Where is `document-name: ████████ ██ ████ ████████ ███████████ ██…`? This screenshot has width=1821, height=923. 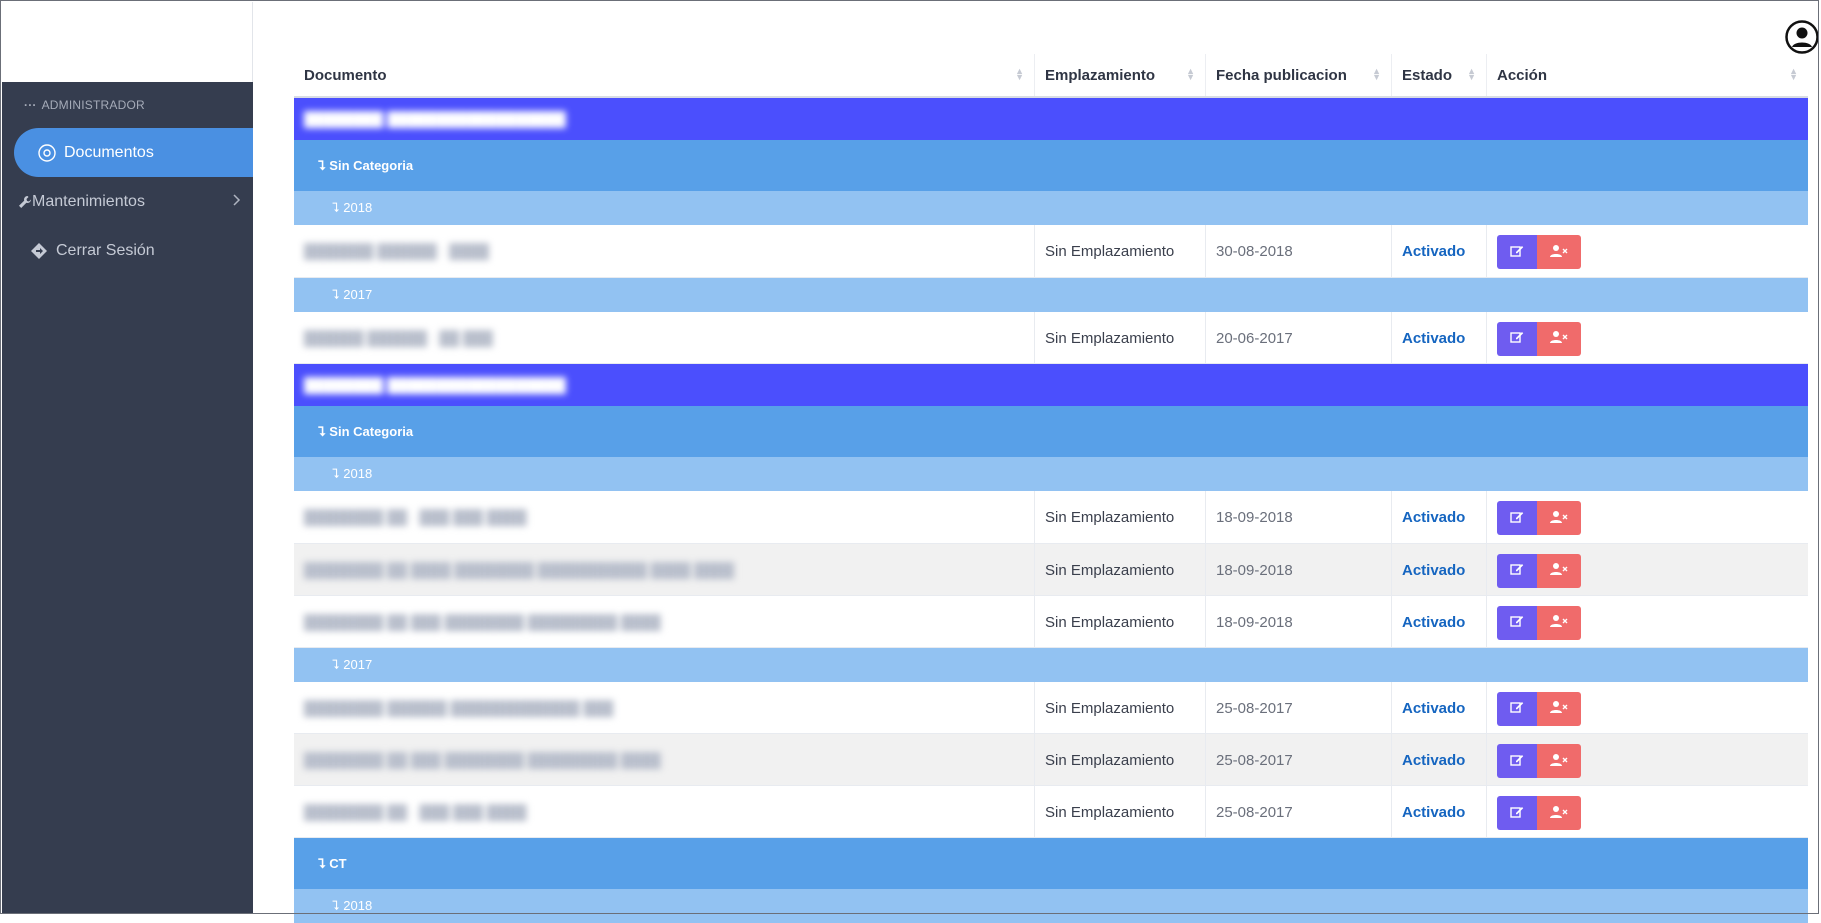 document-name: ████████ ██ ████ ████████ ███████████ ██… is located at coordinates (519, 570).